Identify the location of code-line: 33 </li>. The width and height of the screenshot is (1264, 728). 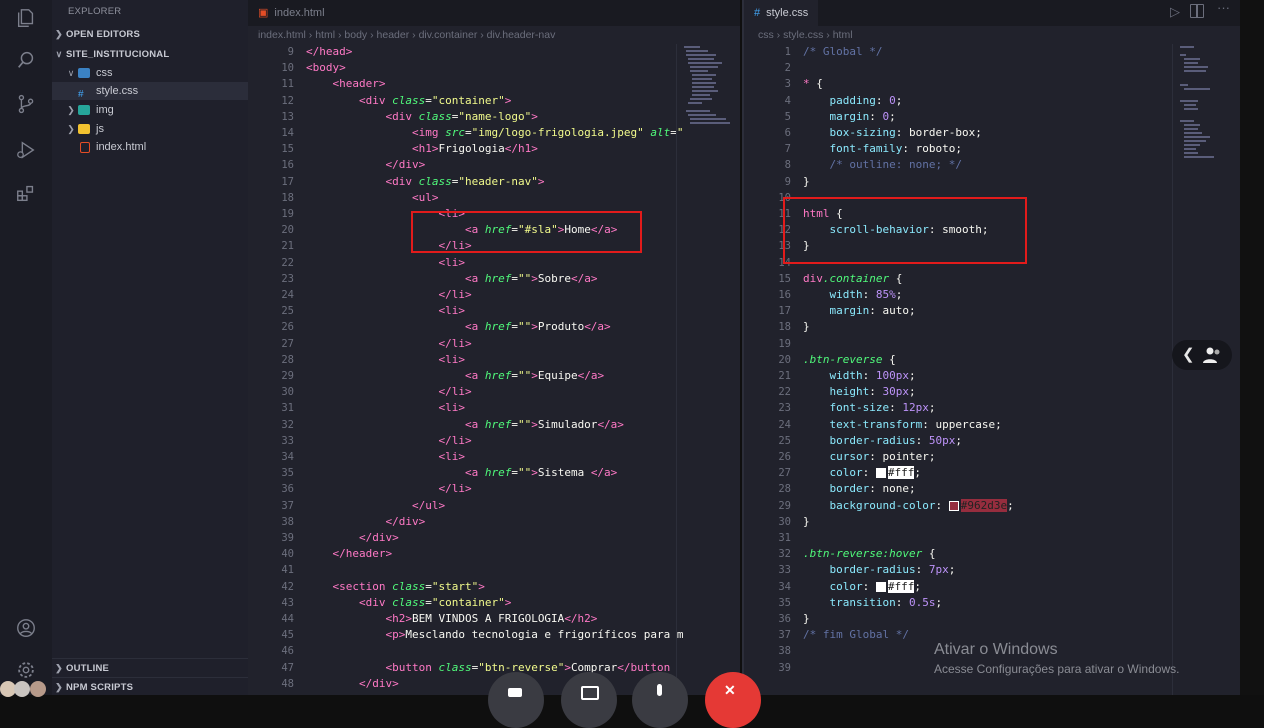
(494, 441).